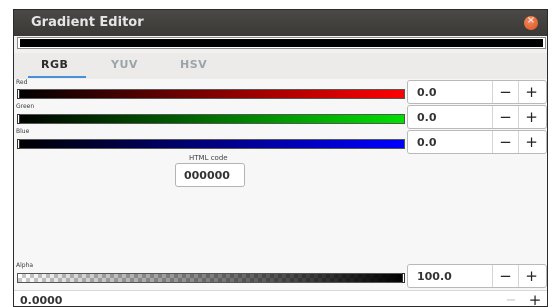  What do you see at coordinates (193, 64) in the screenshot?
I see `tab-hsv: HSV` at bounding box center [193, 64].